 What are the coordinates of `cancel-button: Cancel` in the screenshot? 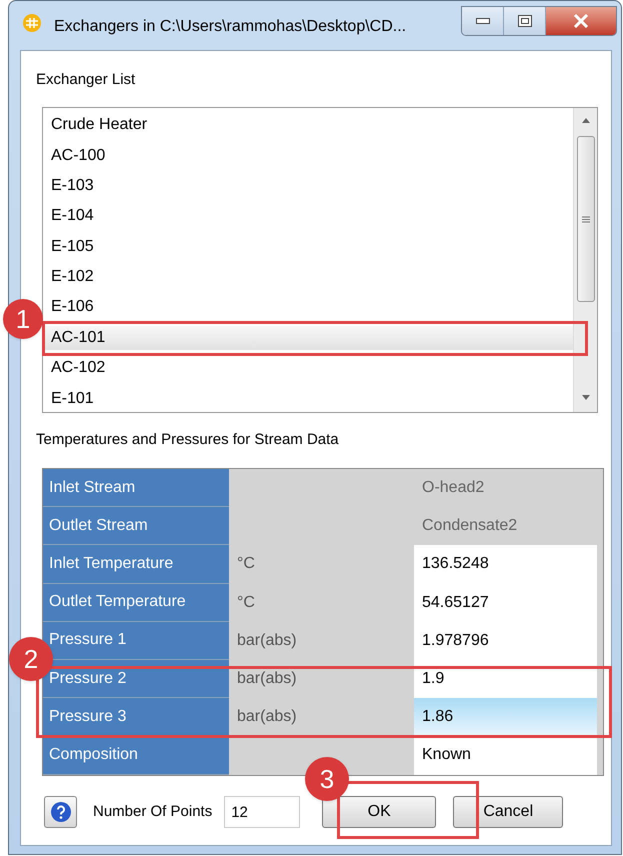 It's located at (508, 812).